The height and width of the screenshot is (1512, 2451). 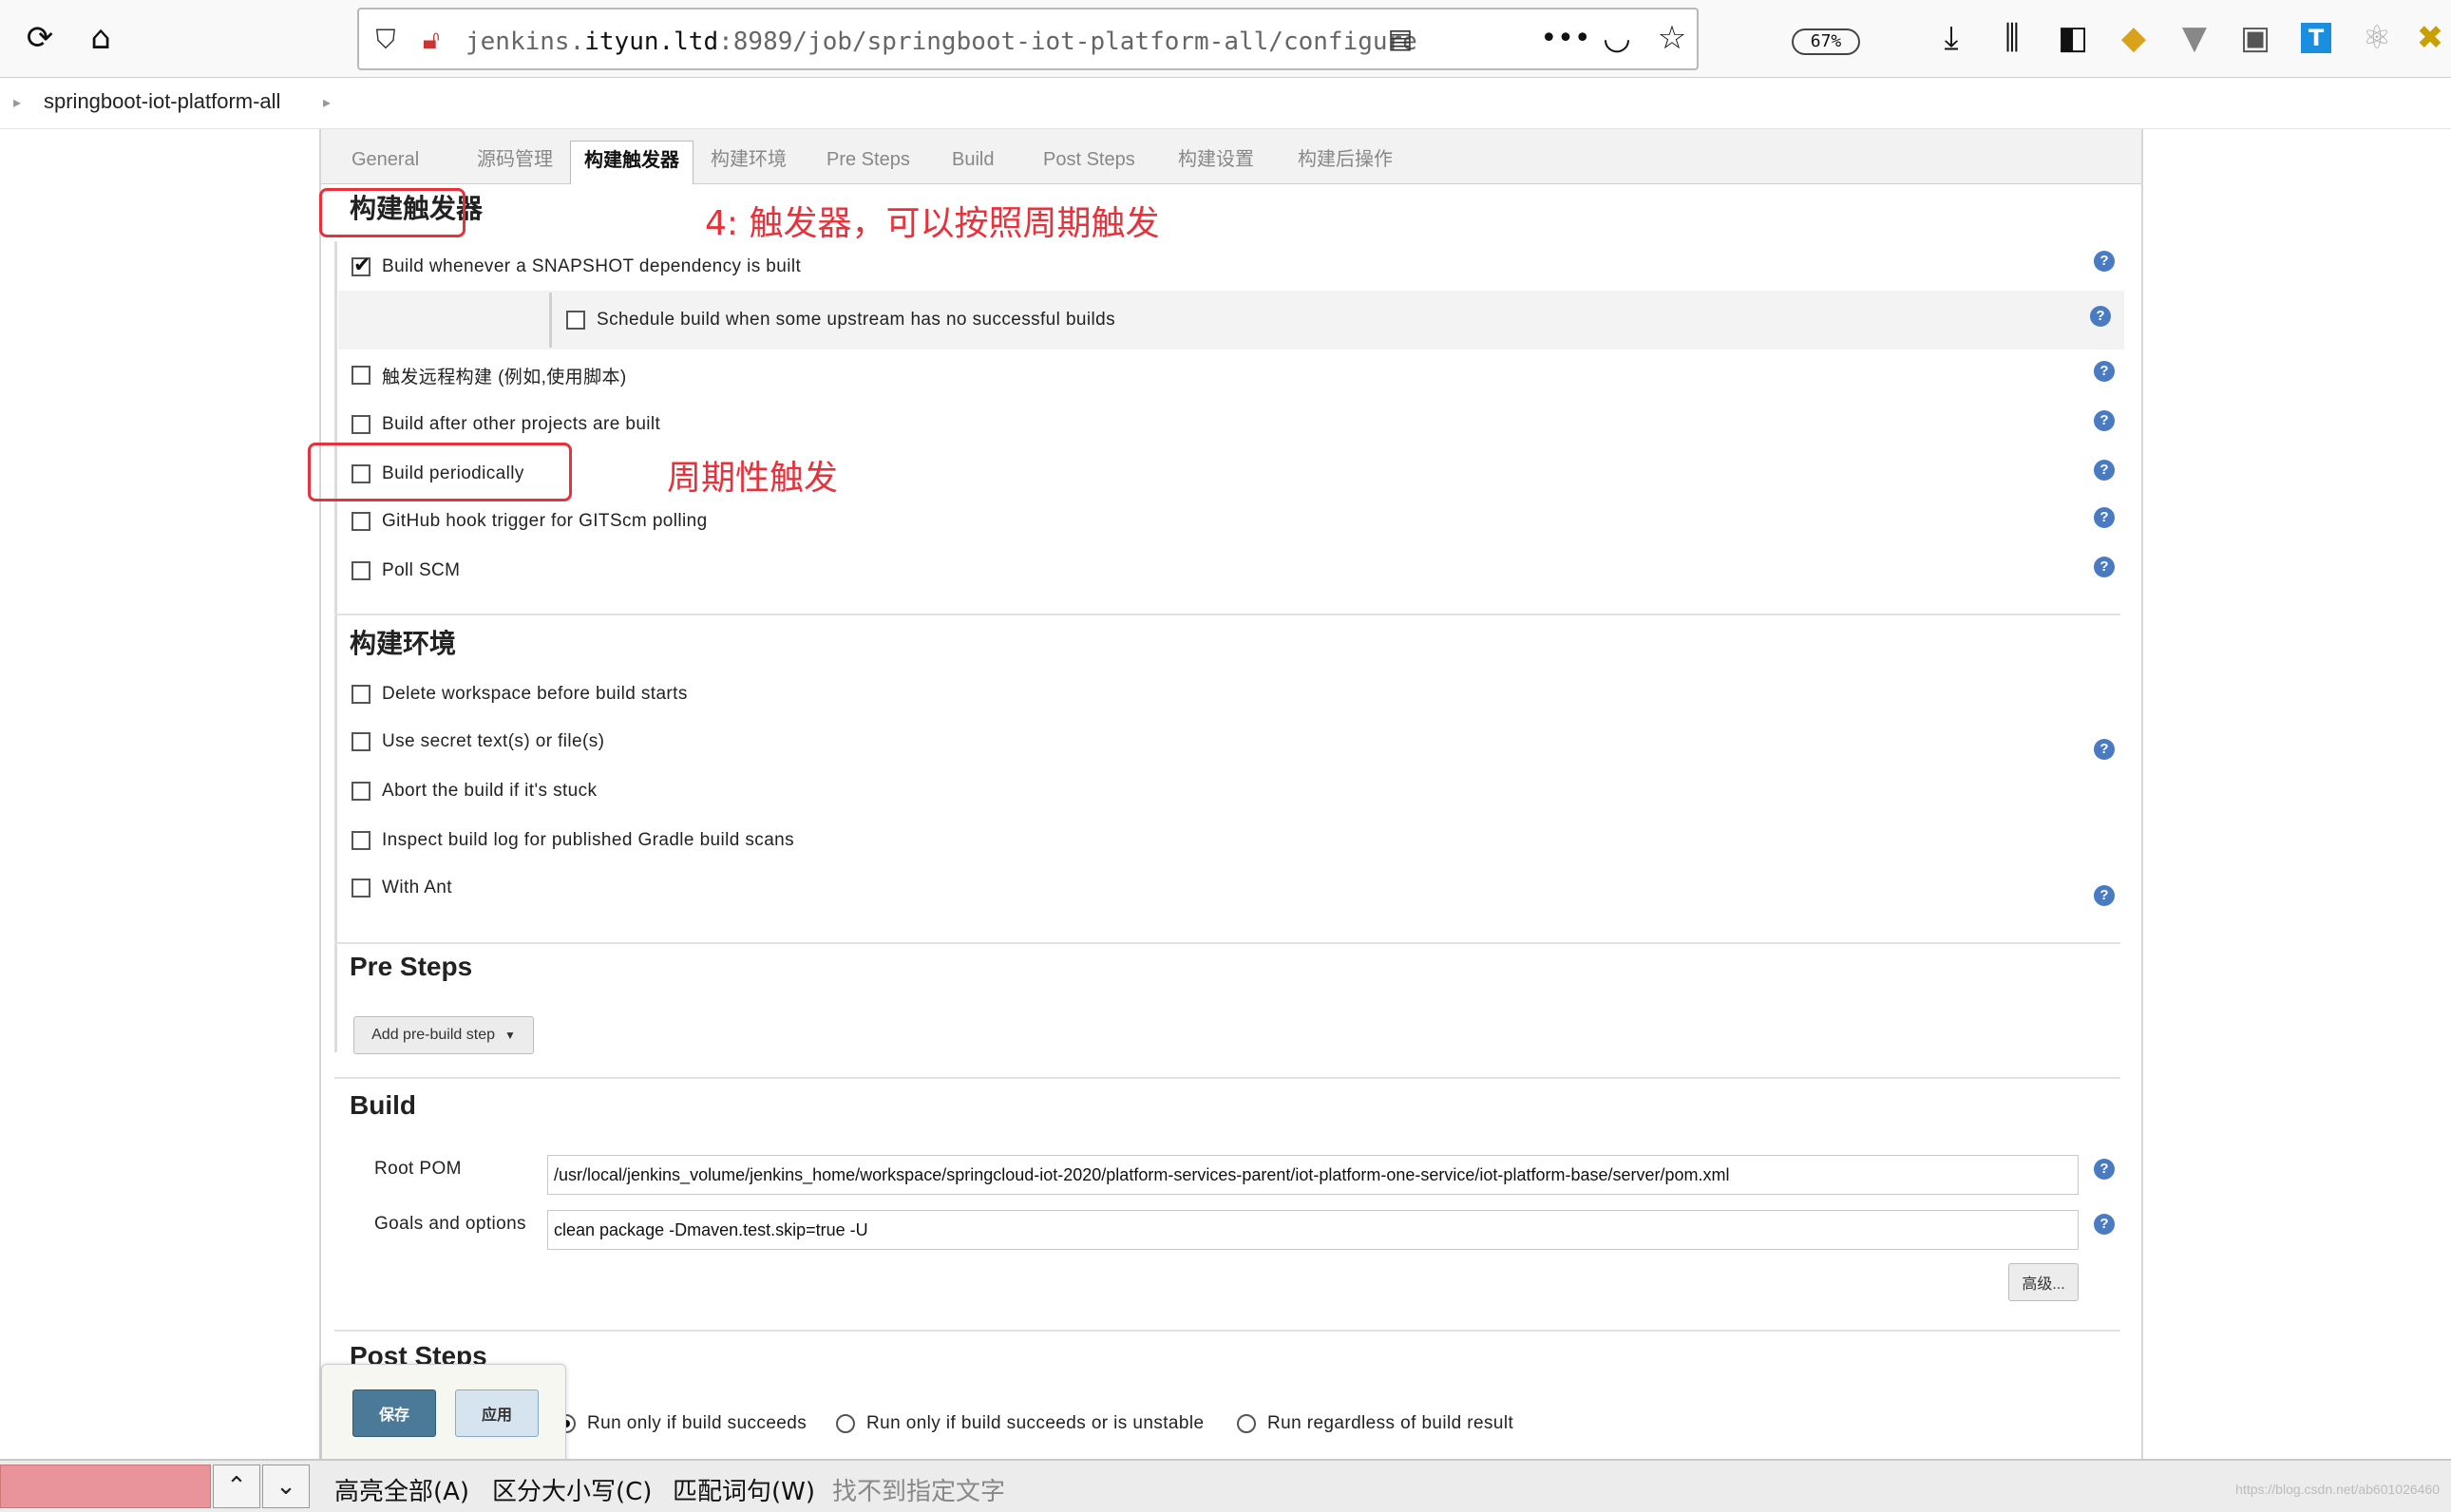 What do you see at coordinates (497, 1413) in the screenshot?
I see `apply-button: 应用` at bounding box center [497, 1413].